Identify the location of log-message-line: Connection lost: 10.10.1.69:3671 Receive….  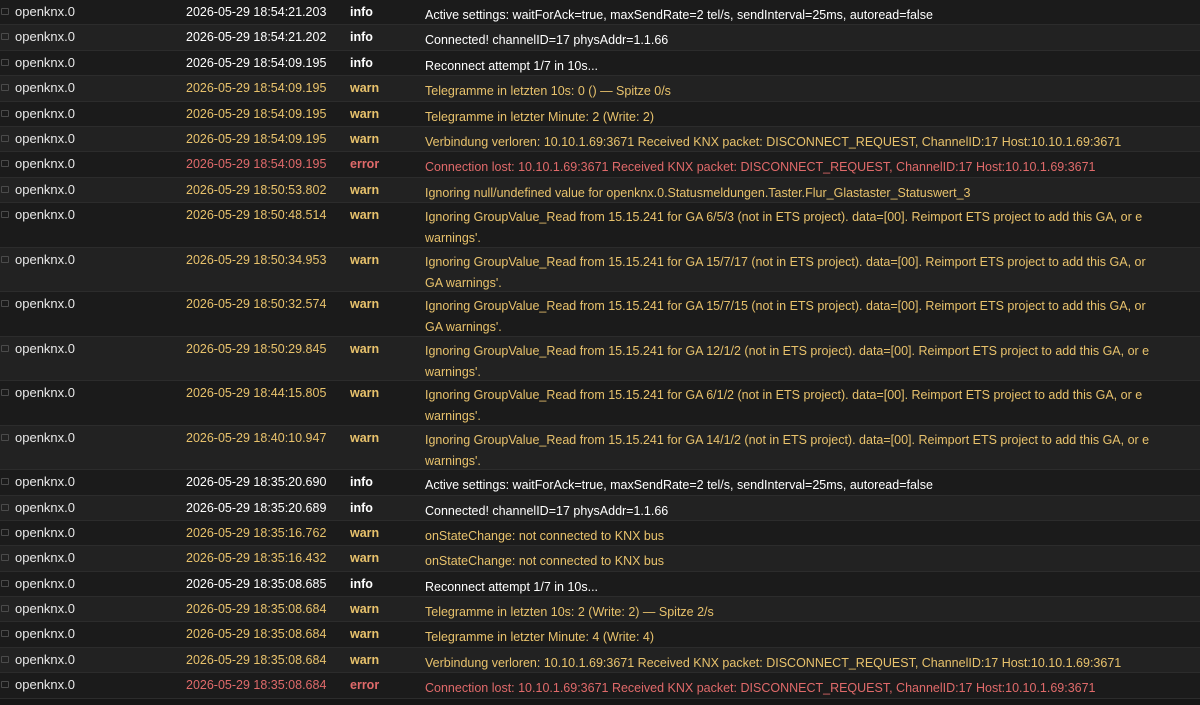
(760, 167).